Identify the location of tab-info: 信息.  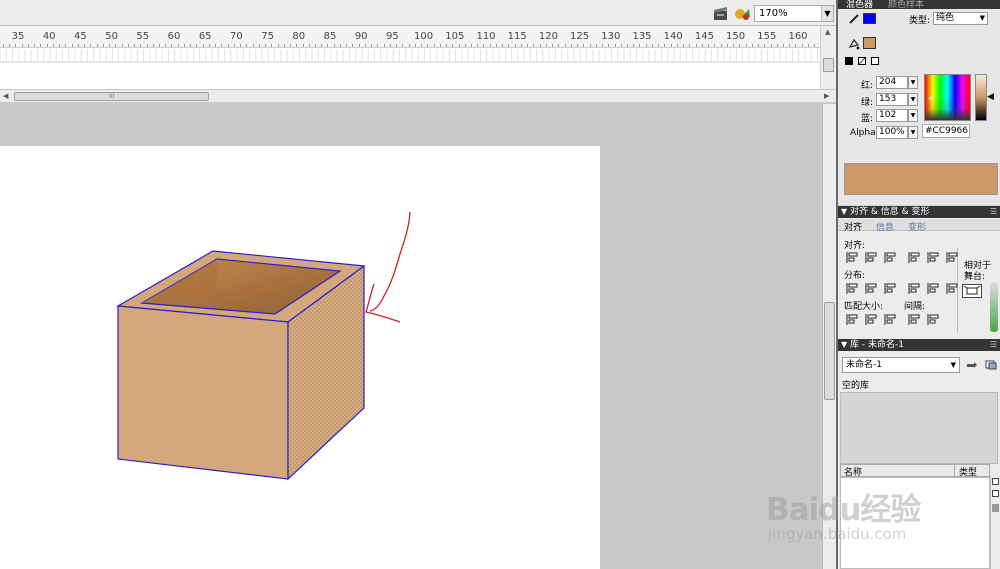
(885, 226).